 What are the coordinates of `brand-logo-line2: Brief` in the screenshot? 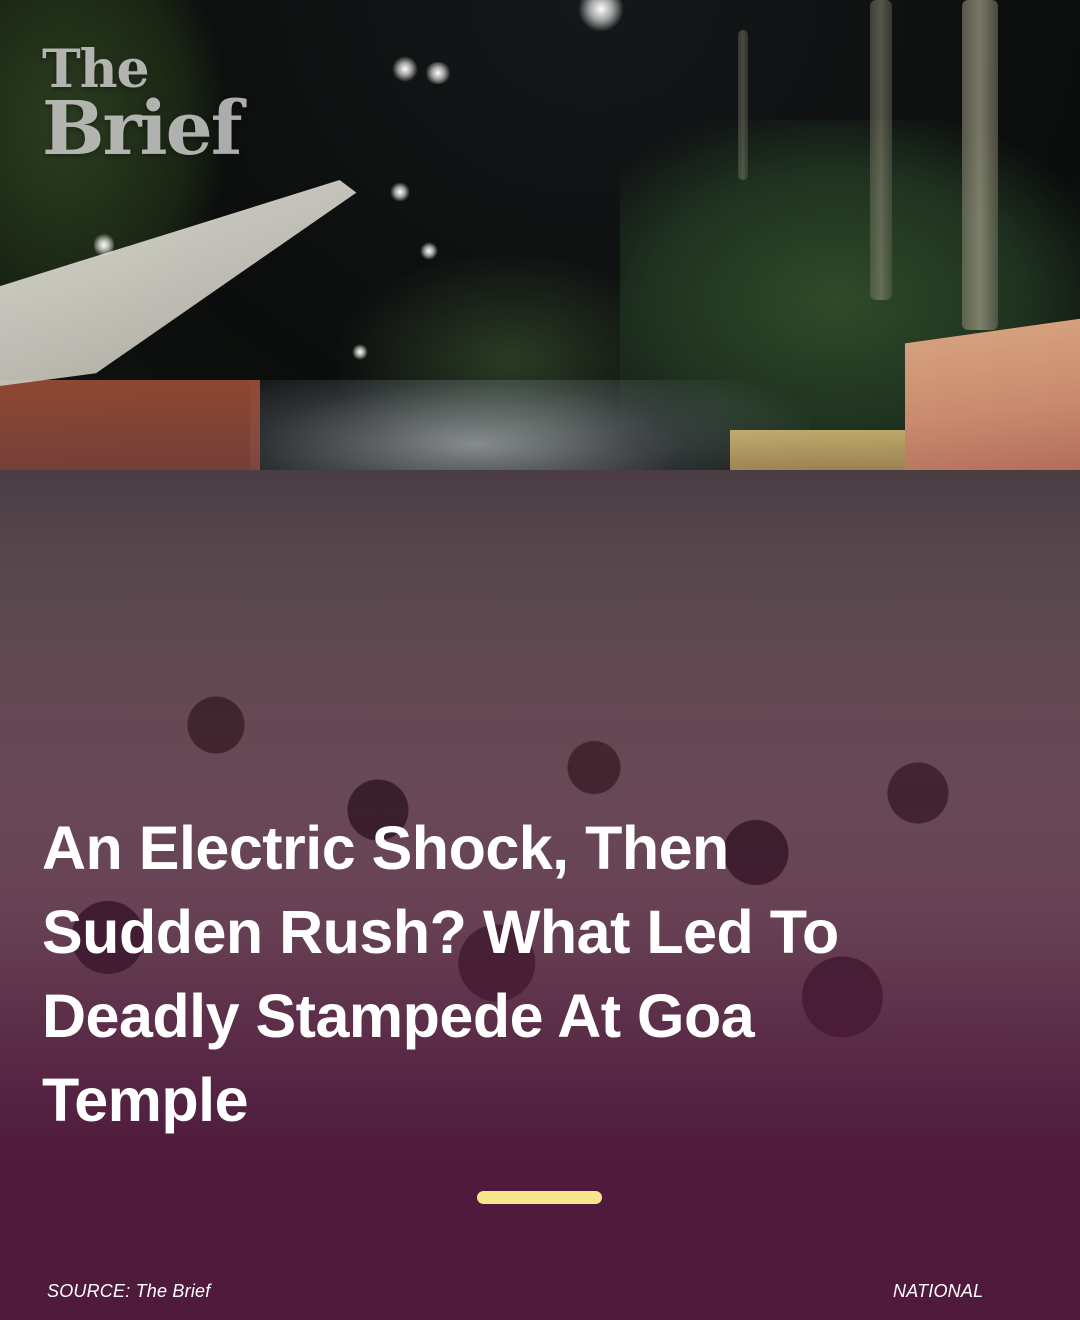 It's located at (142, 129).